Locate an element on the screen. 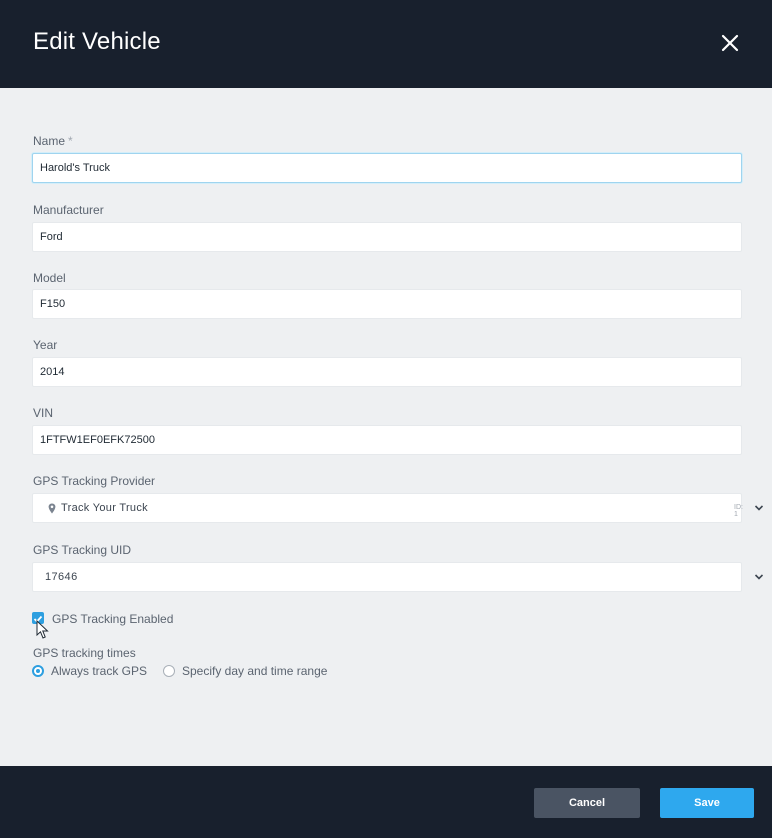 This screenshot has height=838, width=772. dialog-footer is located at coordinates (386, 802).